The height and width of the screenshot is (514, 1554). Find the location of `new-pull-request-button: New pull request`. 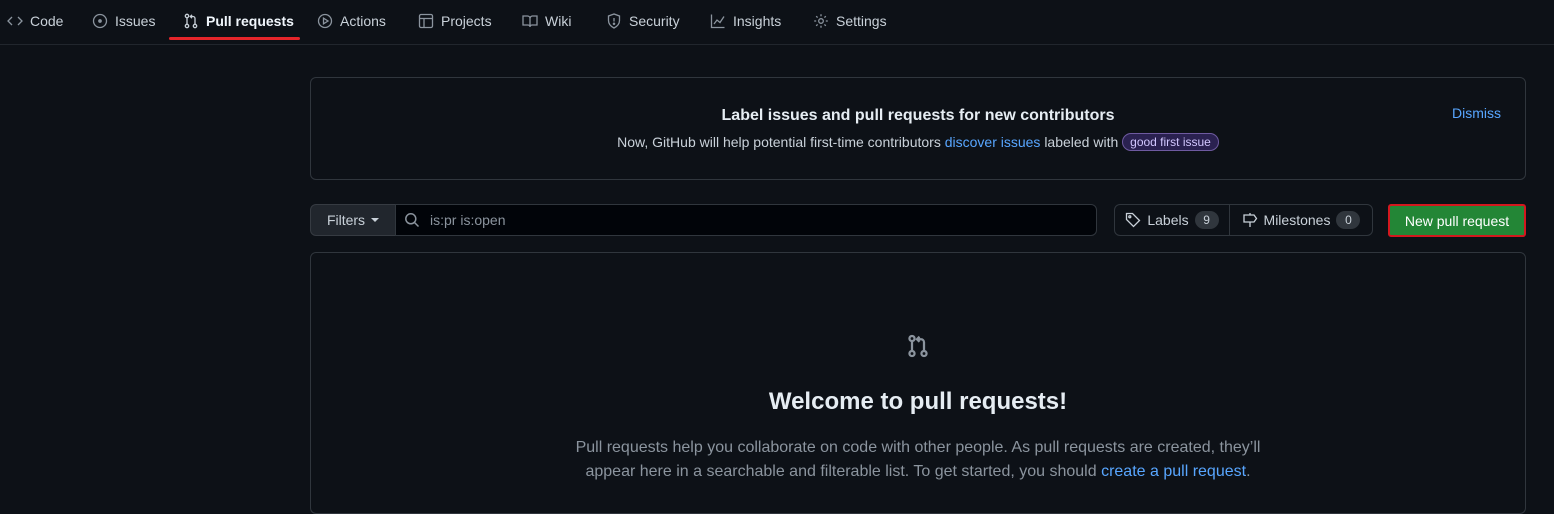

new-pull-request-button: New pull request is located at coordinates (1457, 220).